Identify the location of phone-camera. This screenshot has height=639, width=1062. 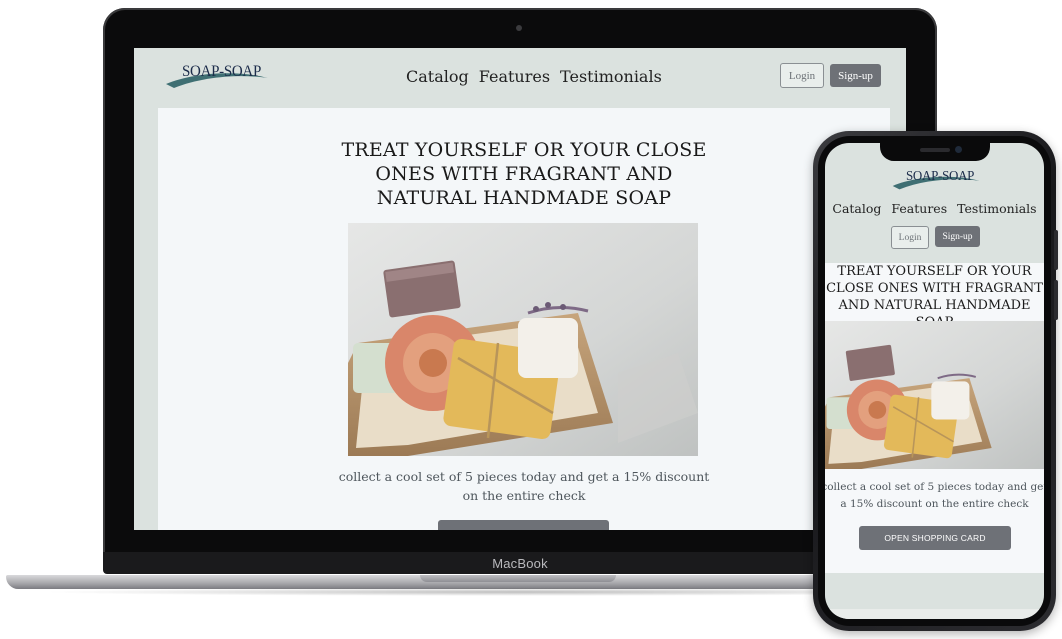
(958, 149).